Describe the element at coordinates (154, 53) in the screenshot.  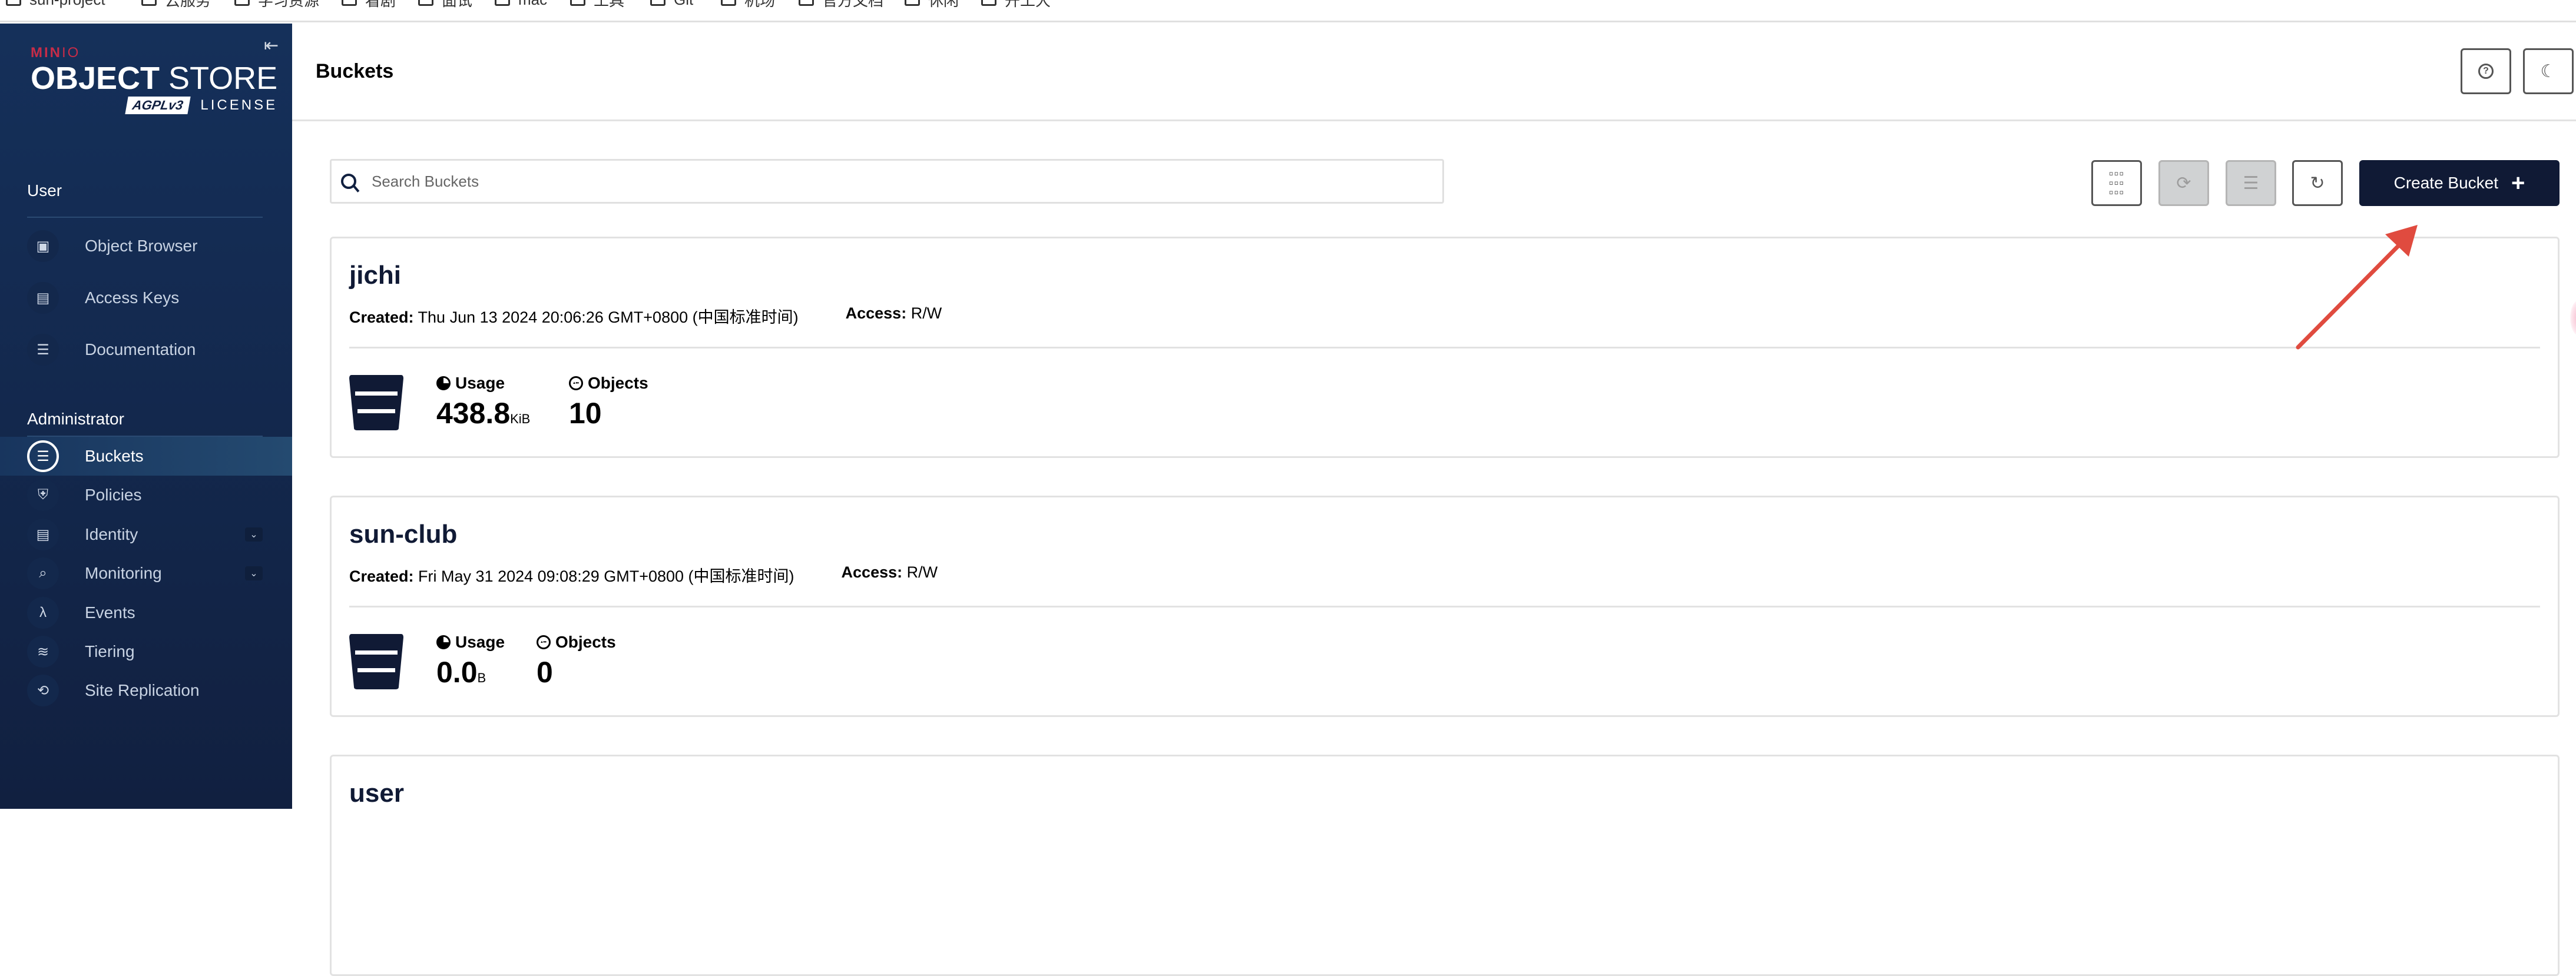
I see `brand-minio: MINIO` at that location.